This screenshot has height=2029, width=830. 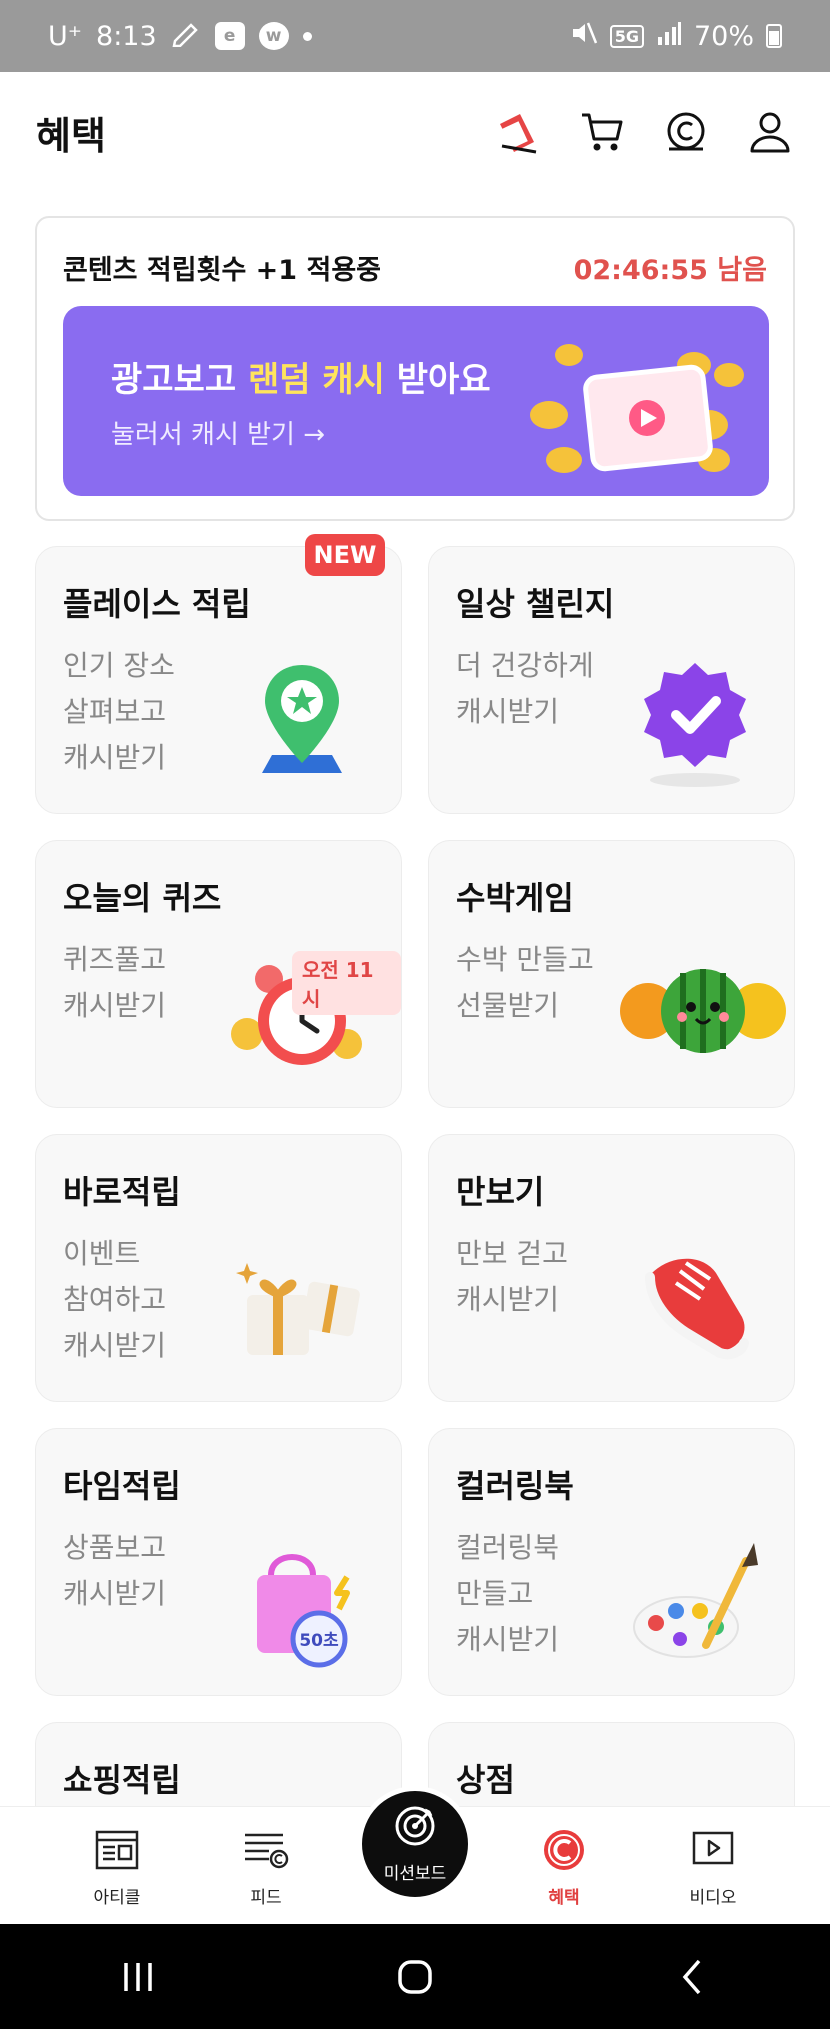 I want to click on video-coins-icon, so click(x=637, y=408).